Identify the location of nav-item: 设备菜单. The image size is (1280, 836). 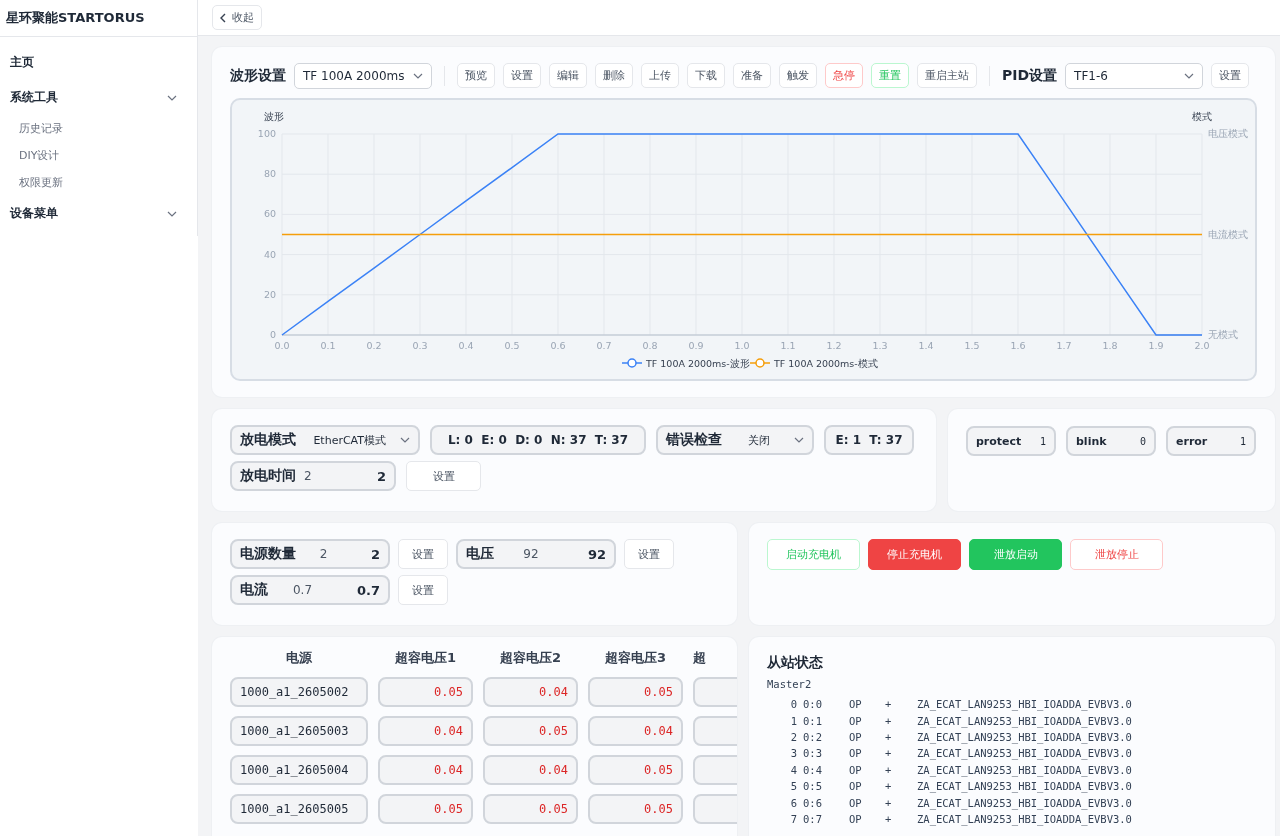
(98, 213).